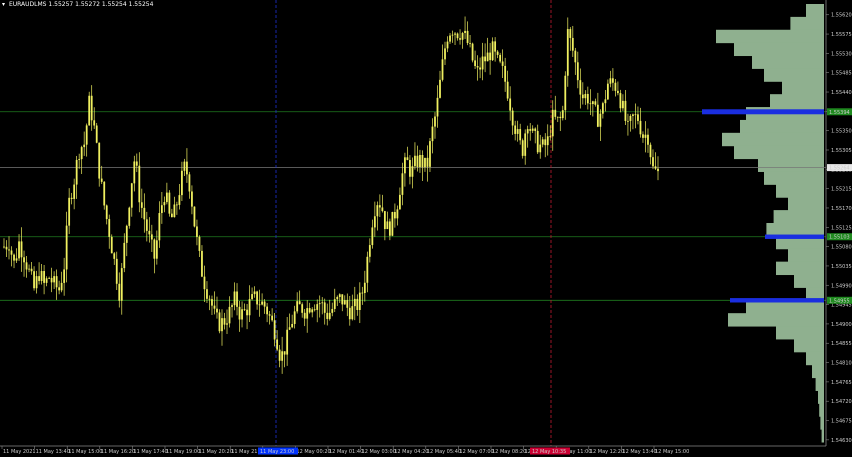 The width and height of the screenshot is (852, 457). I want to click on price-tick-label: 1.55170, so click(841, 209).